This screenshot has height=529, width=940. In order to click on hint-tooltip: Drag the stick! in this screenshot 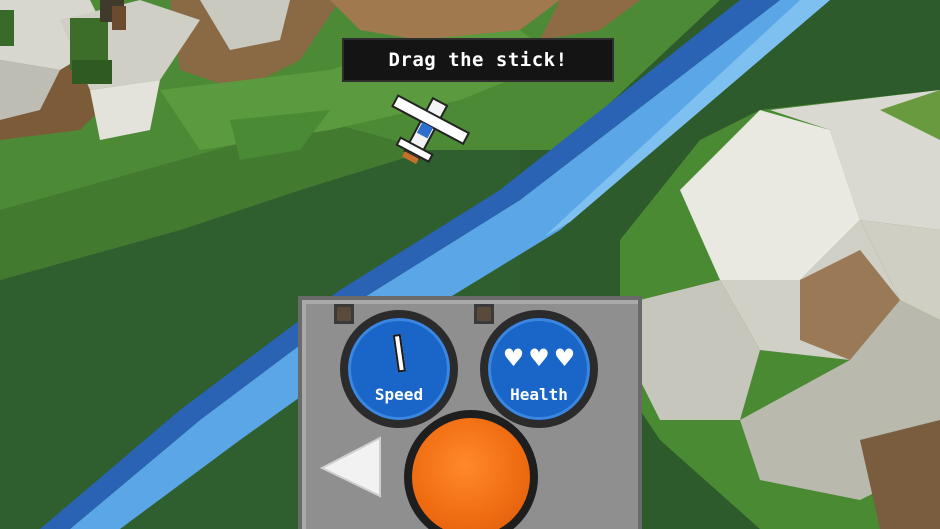, I will do `click(478, 60)`.